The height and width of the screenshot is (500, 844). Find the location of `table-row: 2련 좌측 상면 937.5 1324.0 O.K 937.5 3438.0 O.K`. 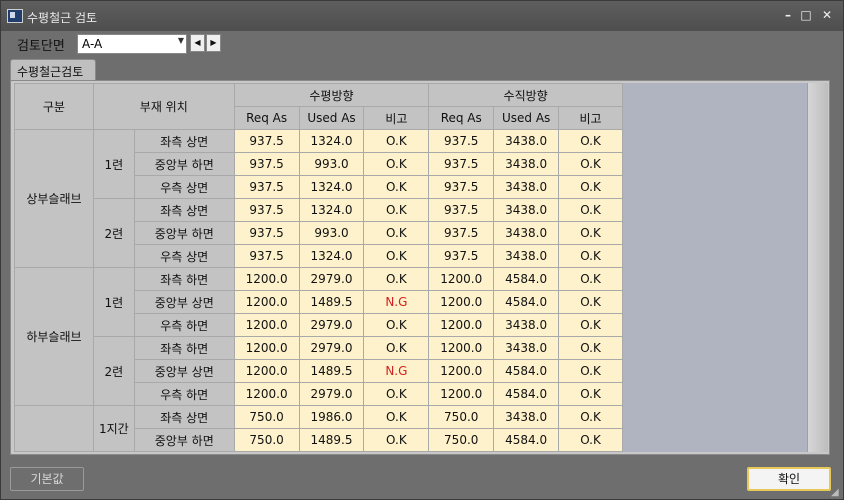

table-row: 2련 좌측 상면 937.5 1324.0 O.K 937.5 3438.0 O.K is located at coordinates (319, 233).